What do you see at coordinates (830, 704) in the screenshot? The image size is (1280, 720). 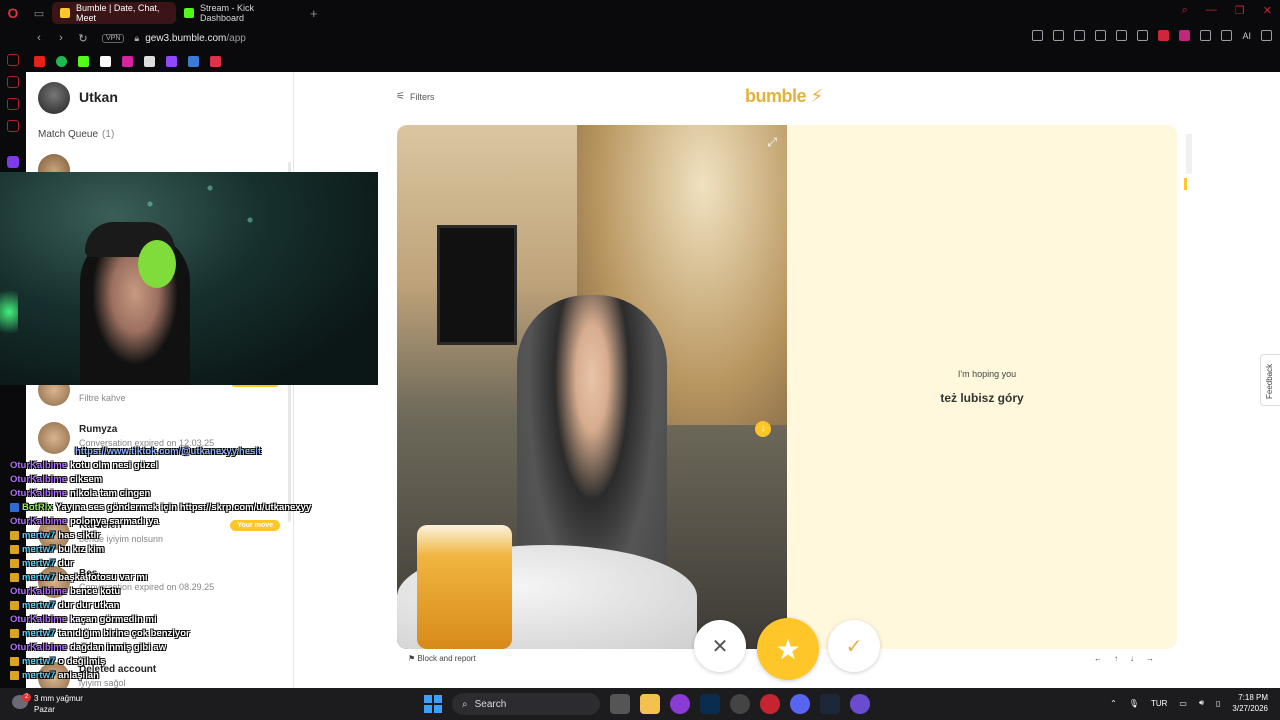 I see `steam-icon` at bounding box center [830, 704].